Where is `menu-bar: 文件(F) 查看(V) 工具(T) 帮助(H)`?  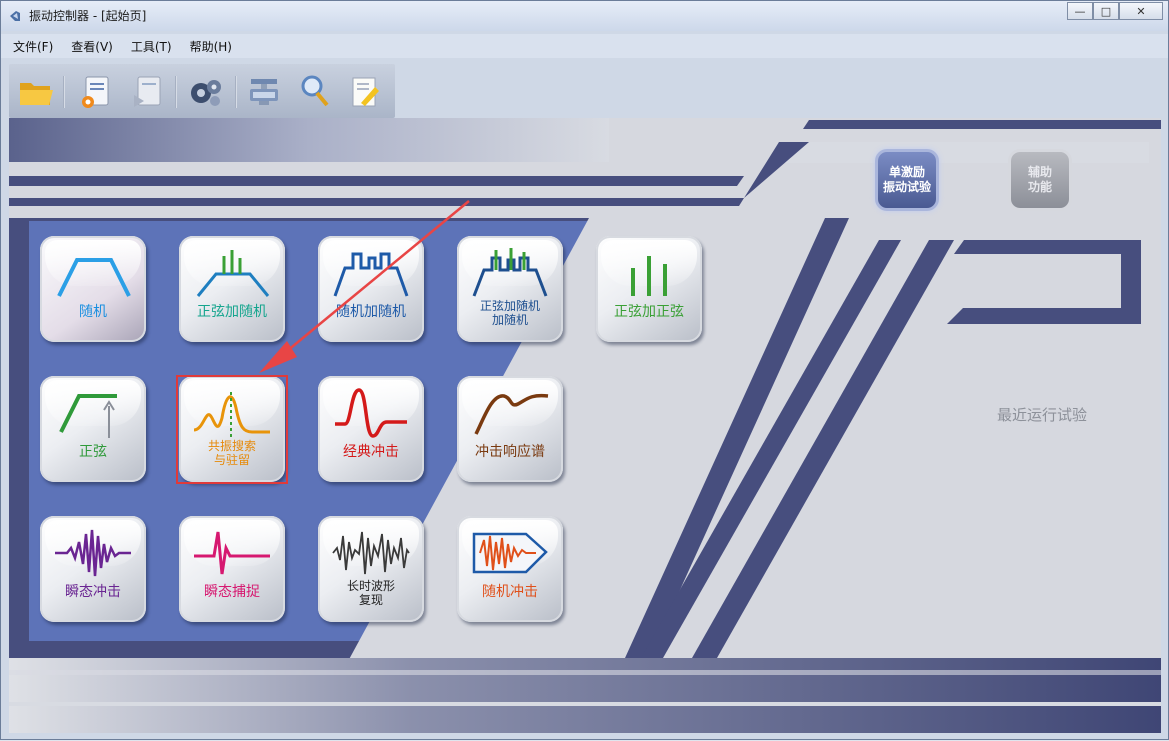
menu-bar: 文件(F) 查看(V) 工具(T) 帮助(H) is located at coordinates (584, 46).